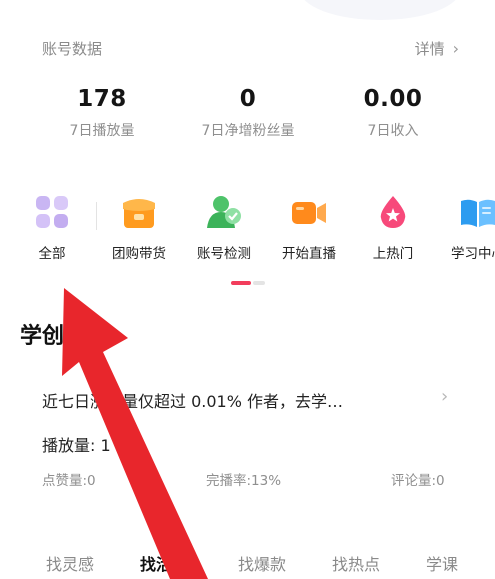 The width and height of the screenshot is (495, 579). I want to click on bottom-tab-bar: 找灵感 找活动 找爆款 找热点 学课, so click(247, 565).